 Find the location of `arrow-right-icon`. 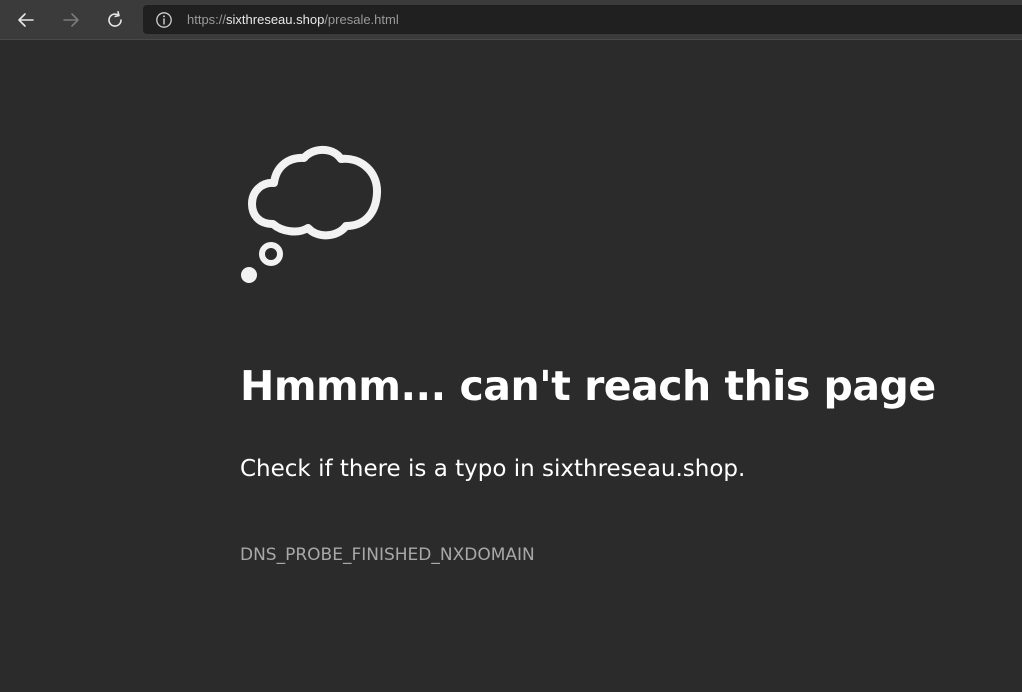

arrow-right-icon is located at coordinates (71, 20).